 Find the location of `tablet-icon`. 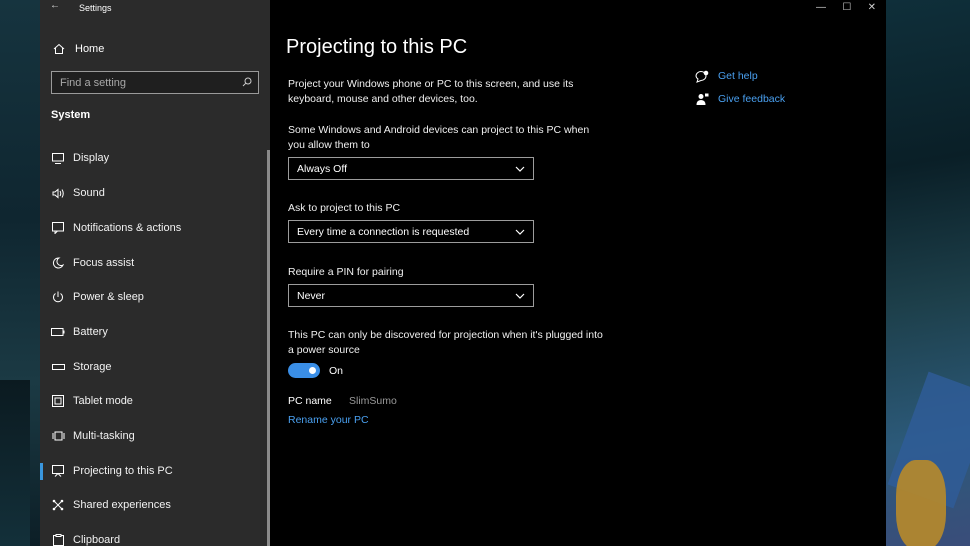

tablet-icon is located at coordinates (58, 401).